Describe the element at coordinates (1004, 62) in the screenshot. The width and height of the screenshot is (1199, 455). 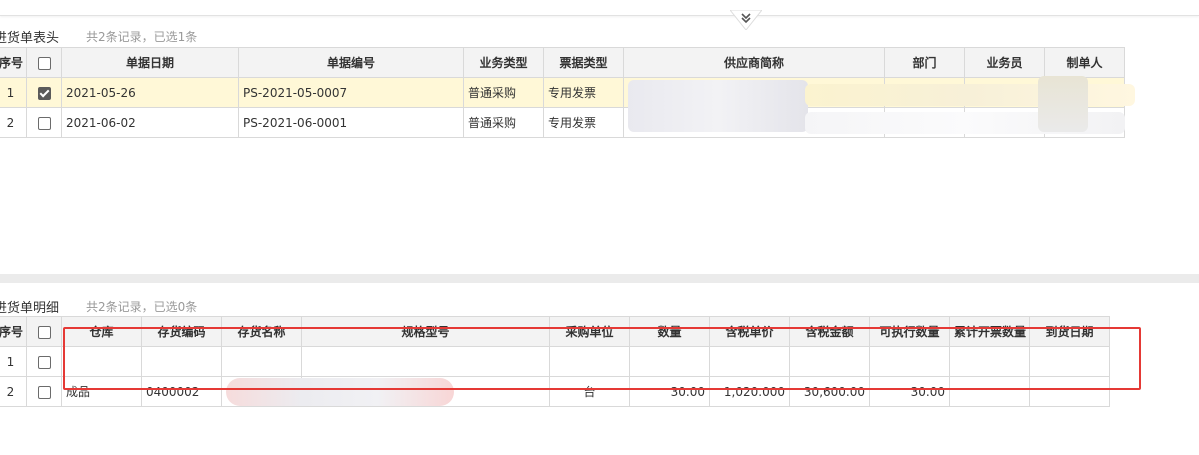
I see `col-clerk: 业务员` at that location.